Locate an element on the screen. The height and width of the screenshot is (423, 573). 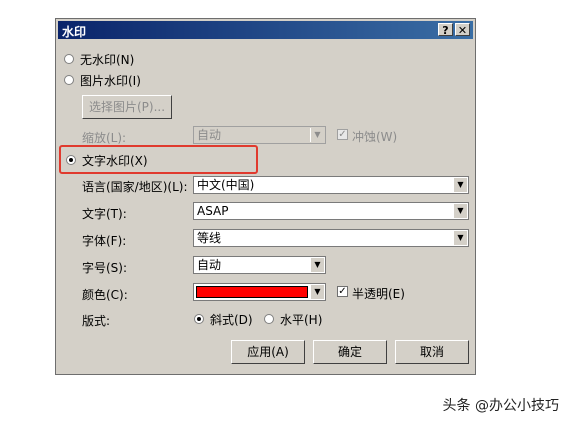
no-watermark-label: 无水印(N) is located at coordinates (107, 59).